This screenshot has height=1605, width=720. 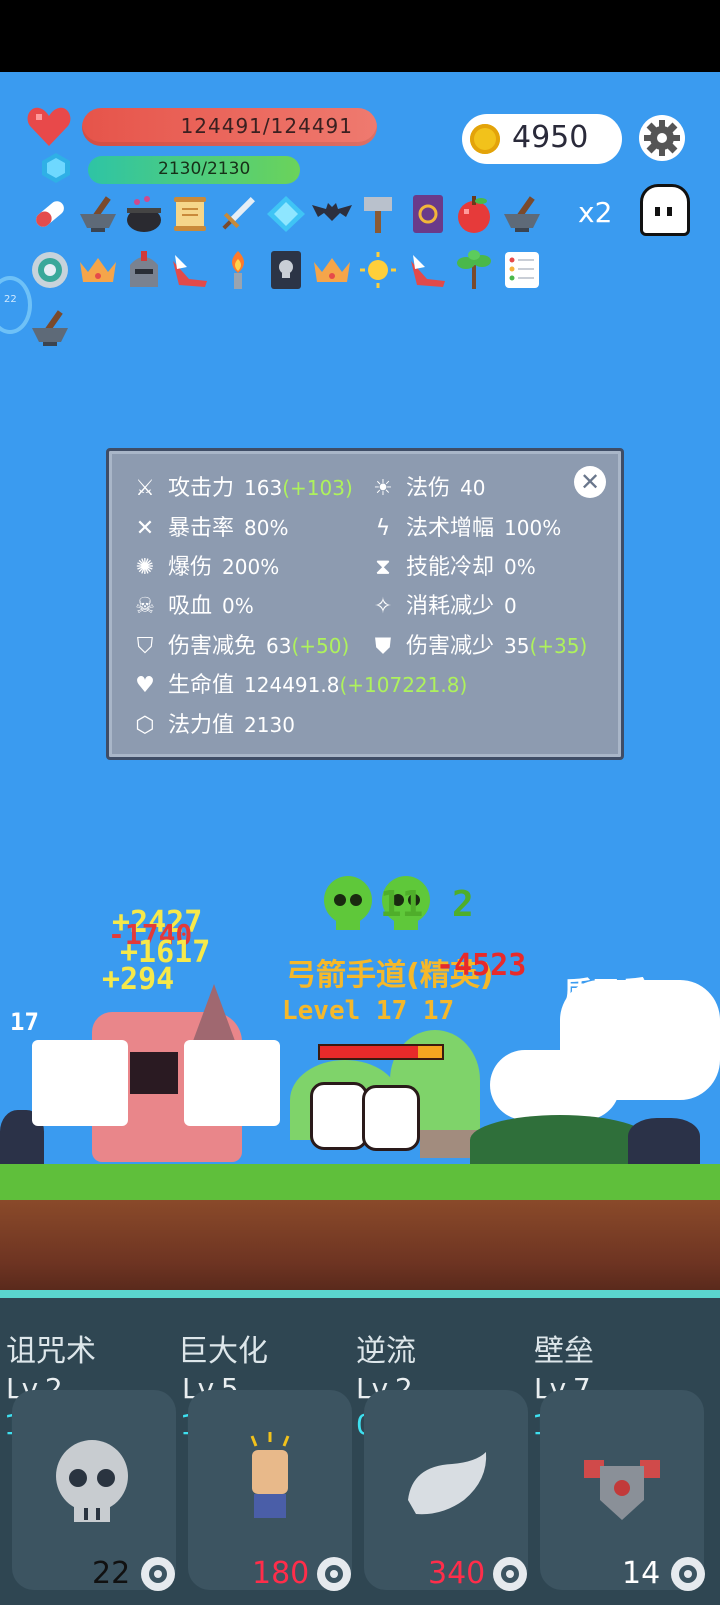 I want to click on ghost-icon, so click(x=665, y=210).